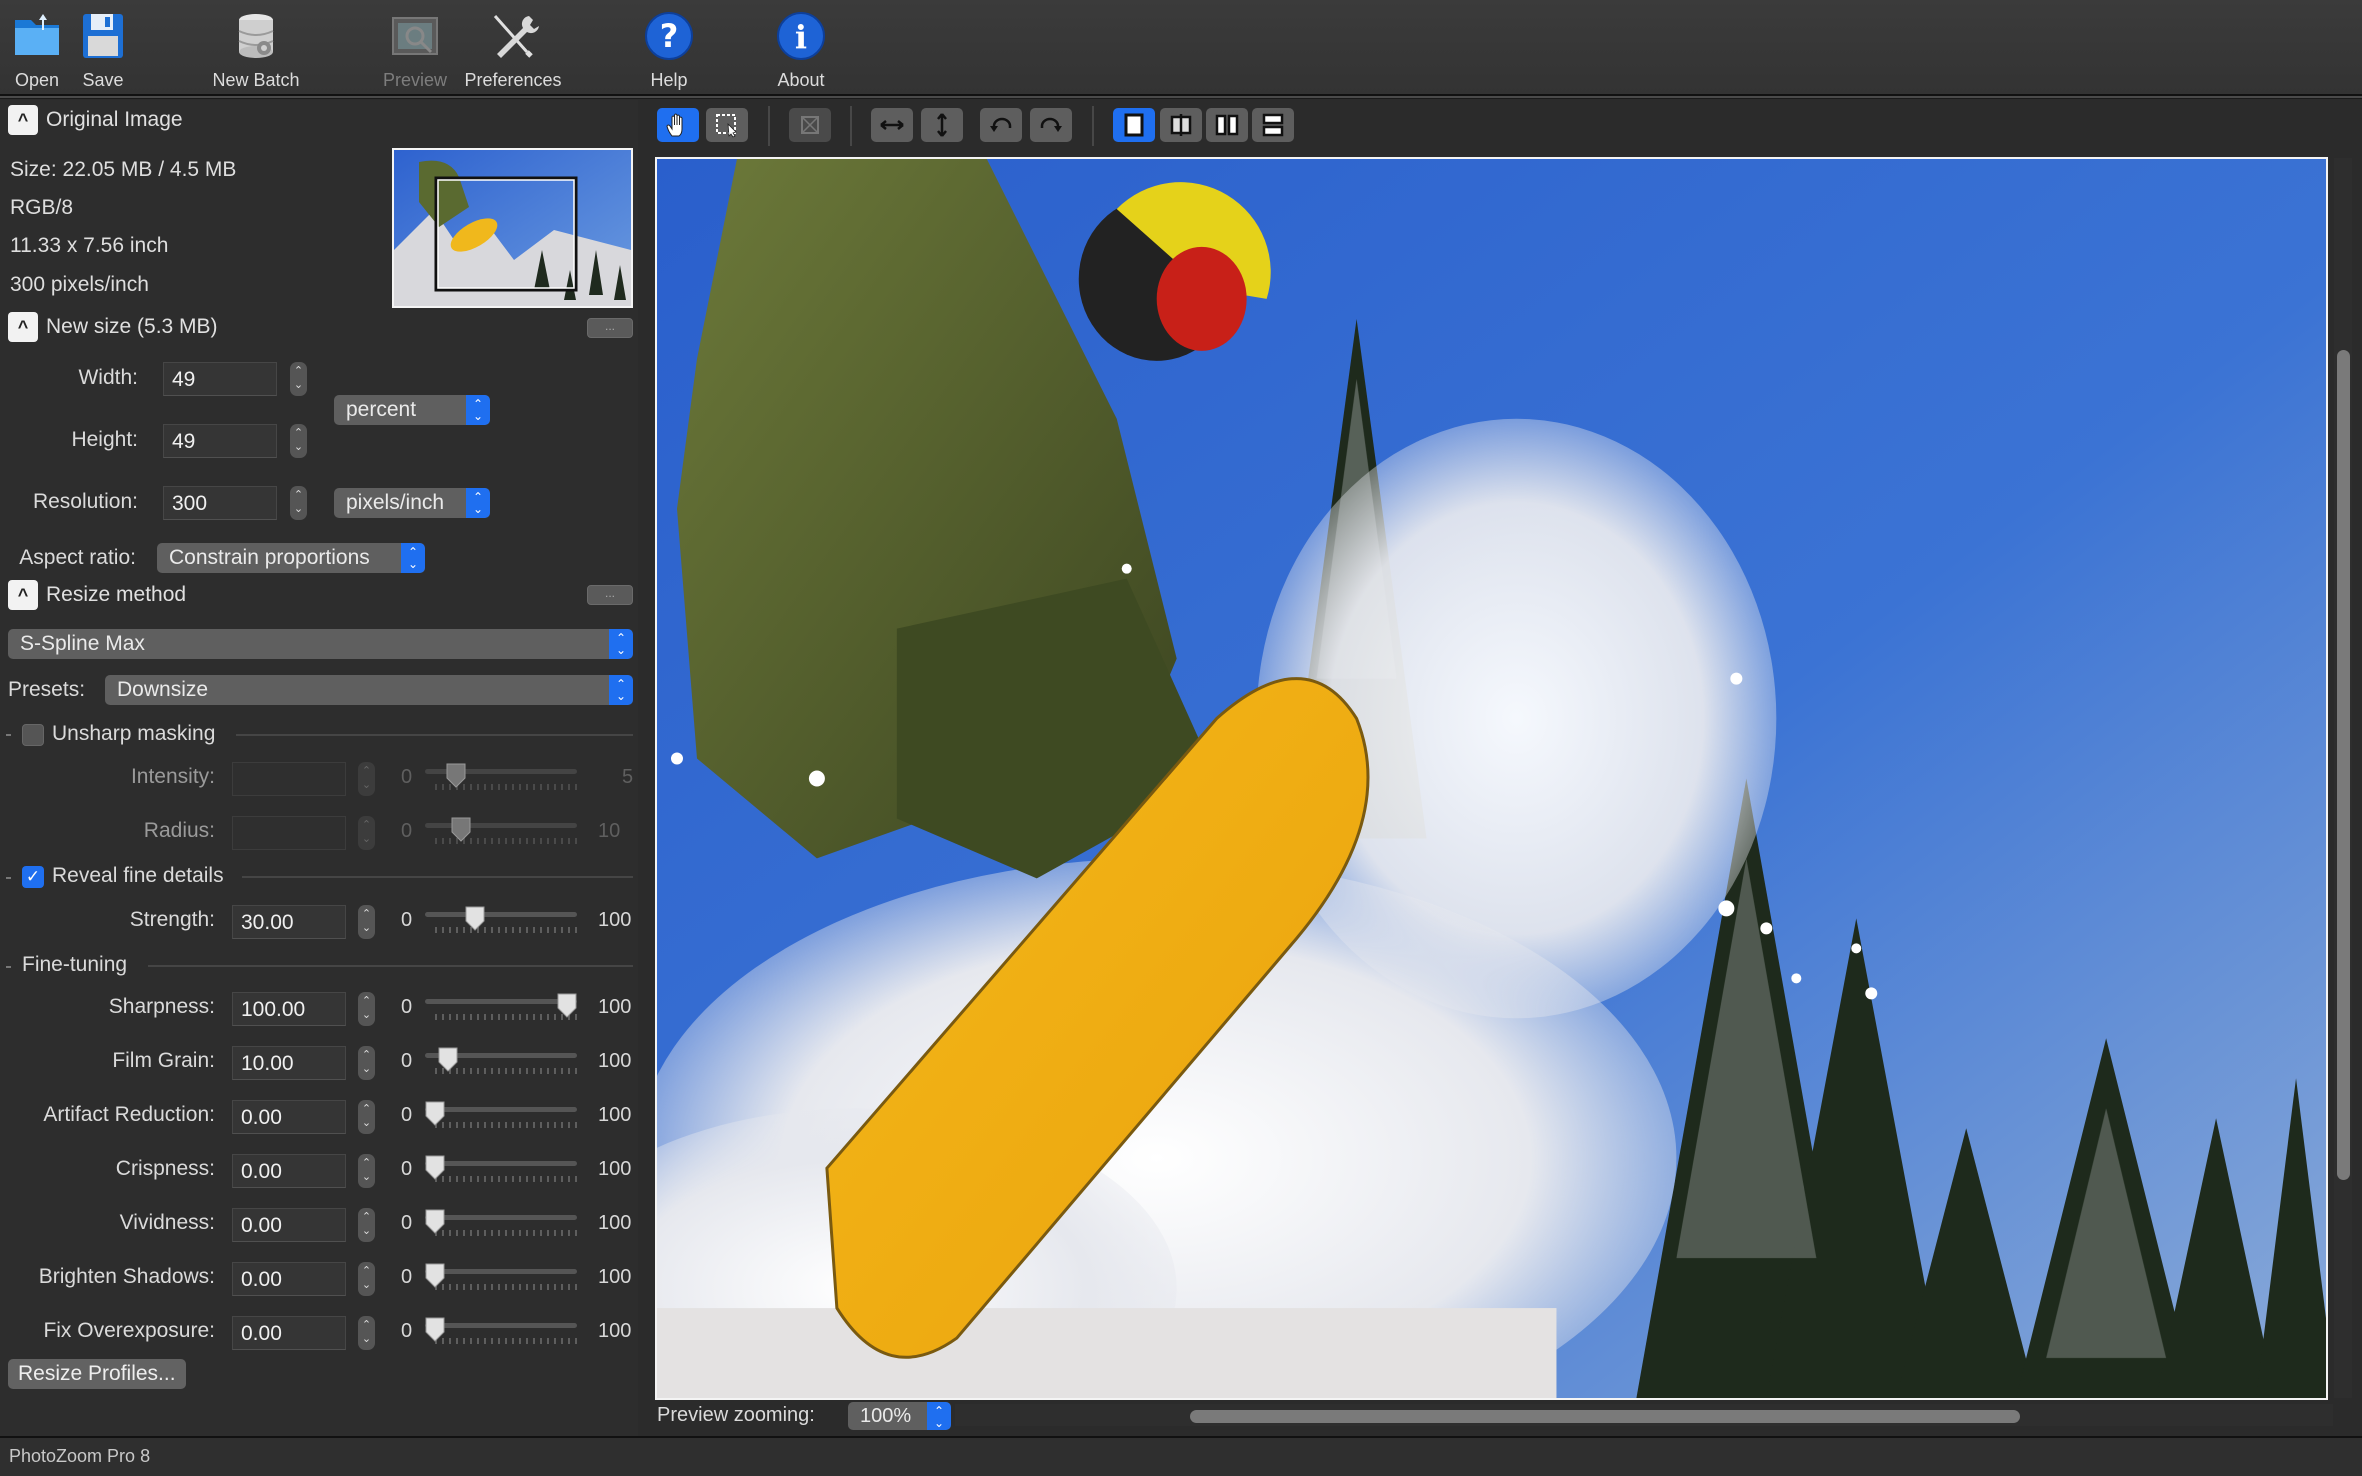 This screenshot has height=1476, width=2362. What do you see at coordinates (412, 410) in the screenshot?
I see `size-unit-dropdown: percent ⌃ ⌄` at bounding box center [412, 410].